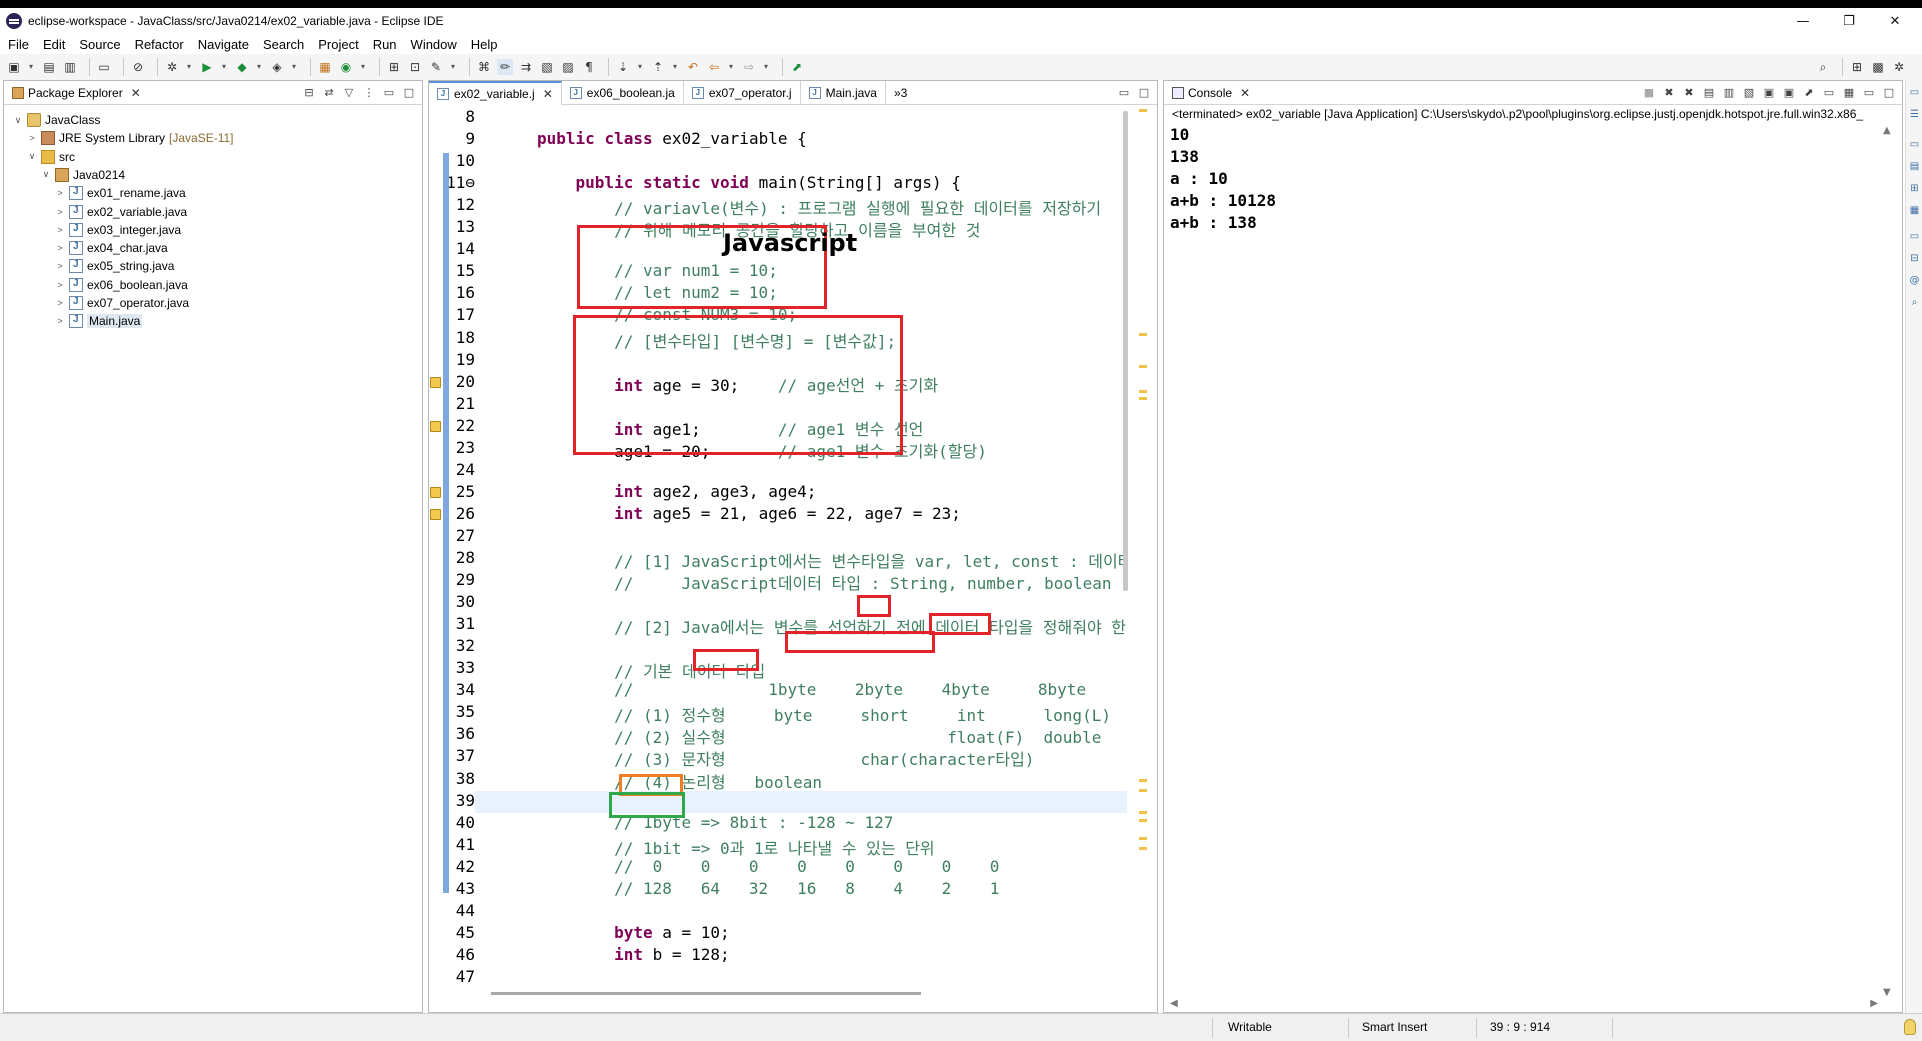  I want to click on tab-ex06-boolean: J ex06_boolean.ja, so click(623, 92).